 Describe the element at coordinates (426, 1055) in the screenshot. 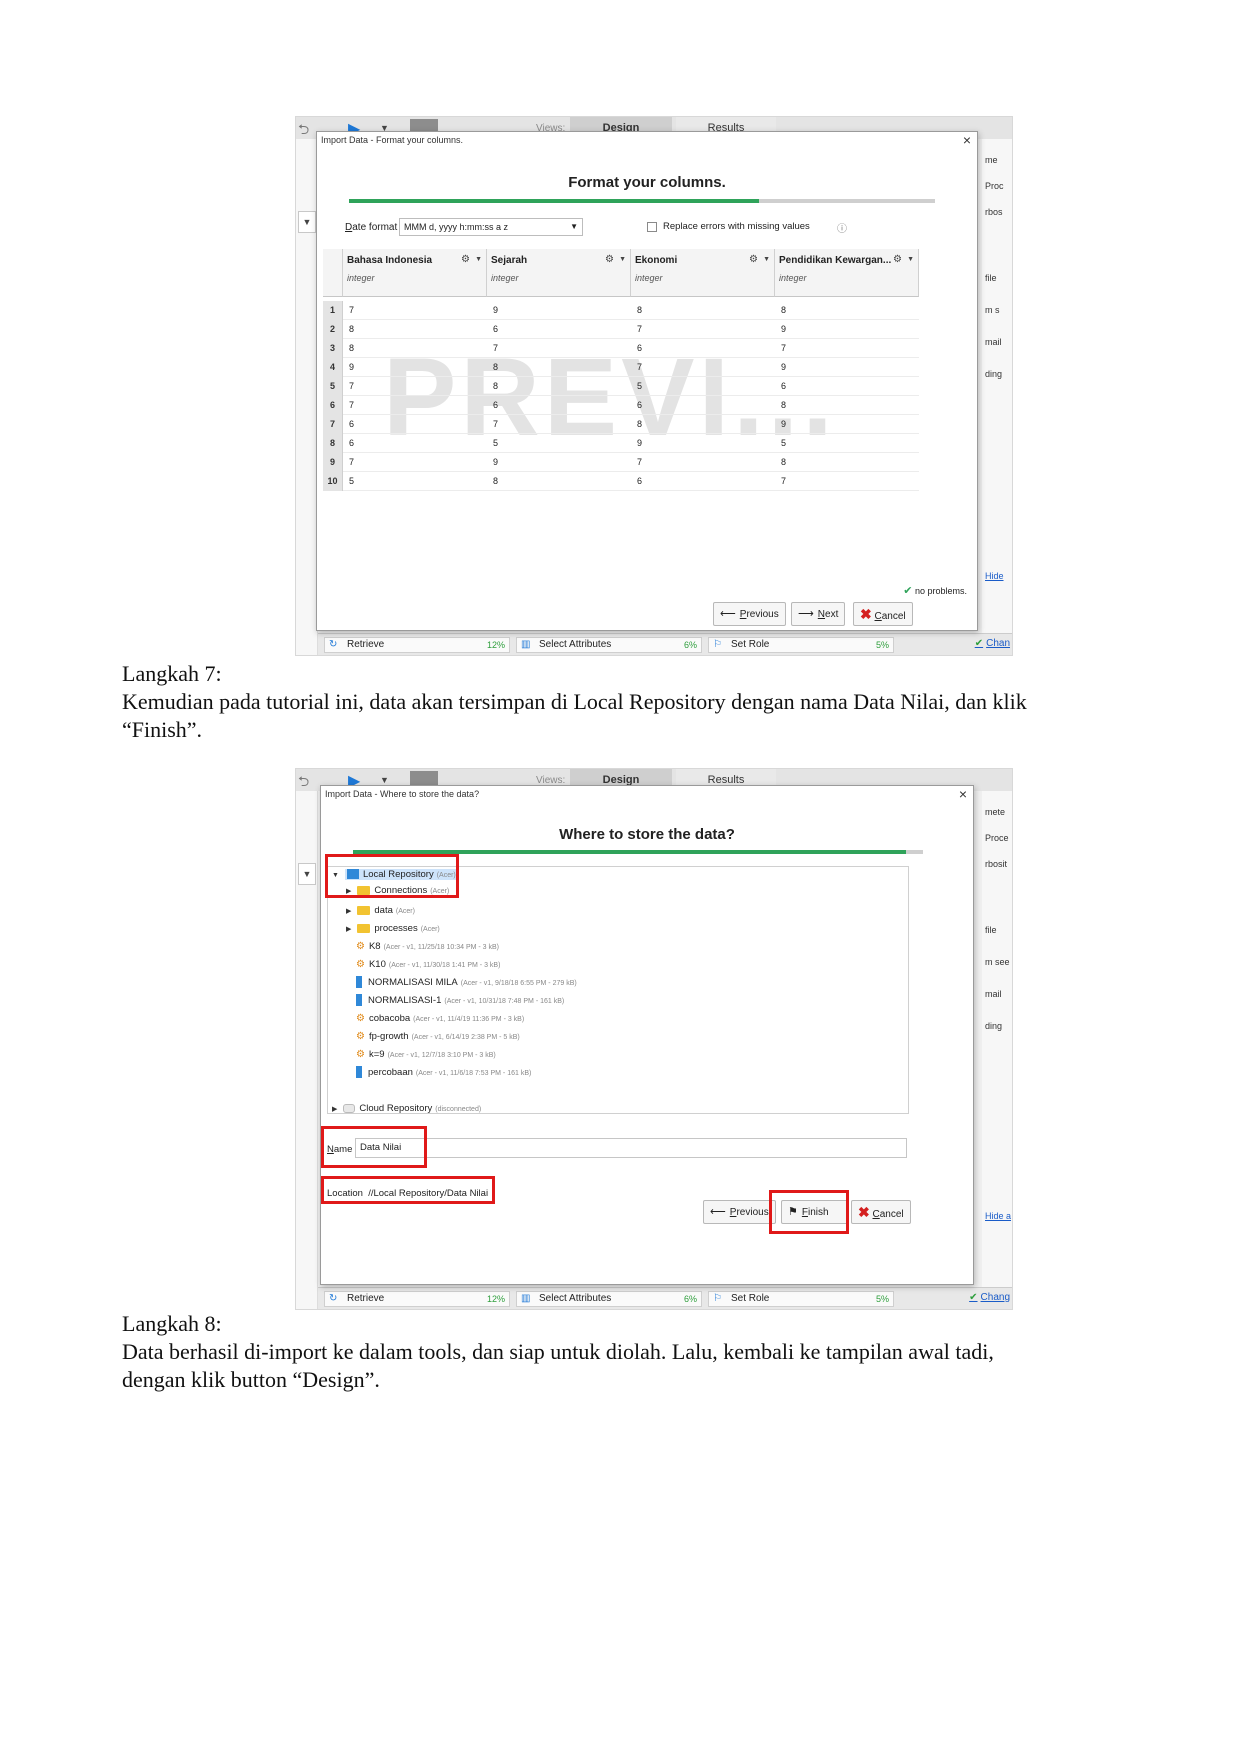

I see `tree-node-entry: ⚙ k=9 (Acer - v1, 12/7/18 3:10 PM - 3 kB)` at that location.